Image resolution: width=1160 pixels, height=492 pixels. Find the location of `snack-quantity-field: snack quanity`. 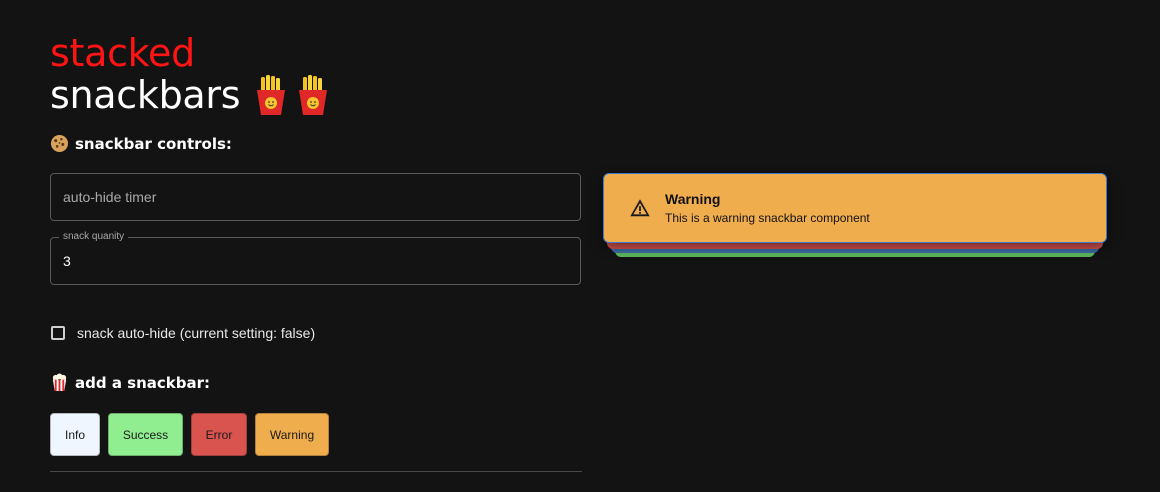

snack-quantity-field: snack quanity is located at coordinates (315, 258).